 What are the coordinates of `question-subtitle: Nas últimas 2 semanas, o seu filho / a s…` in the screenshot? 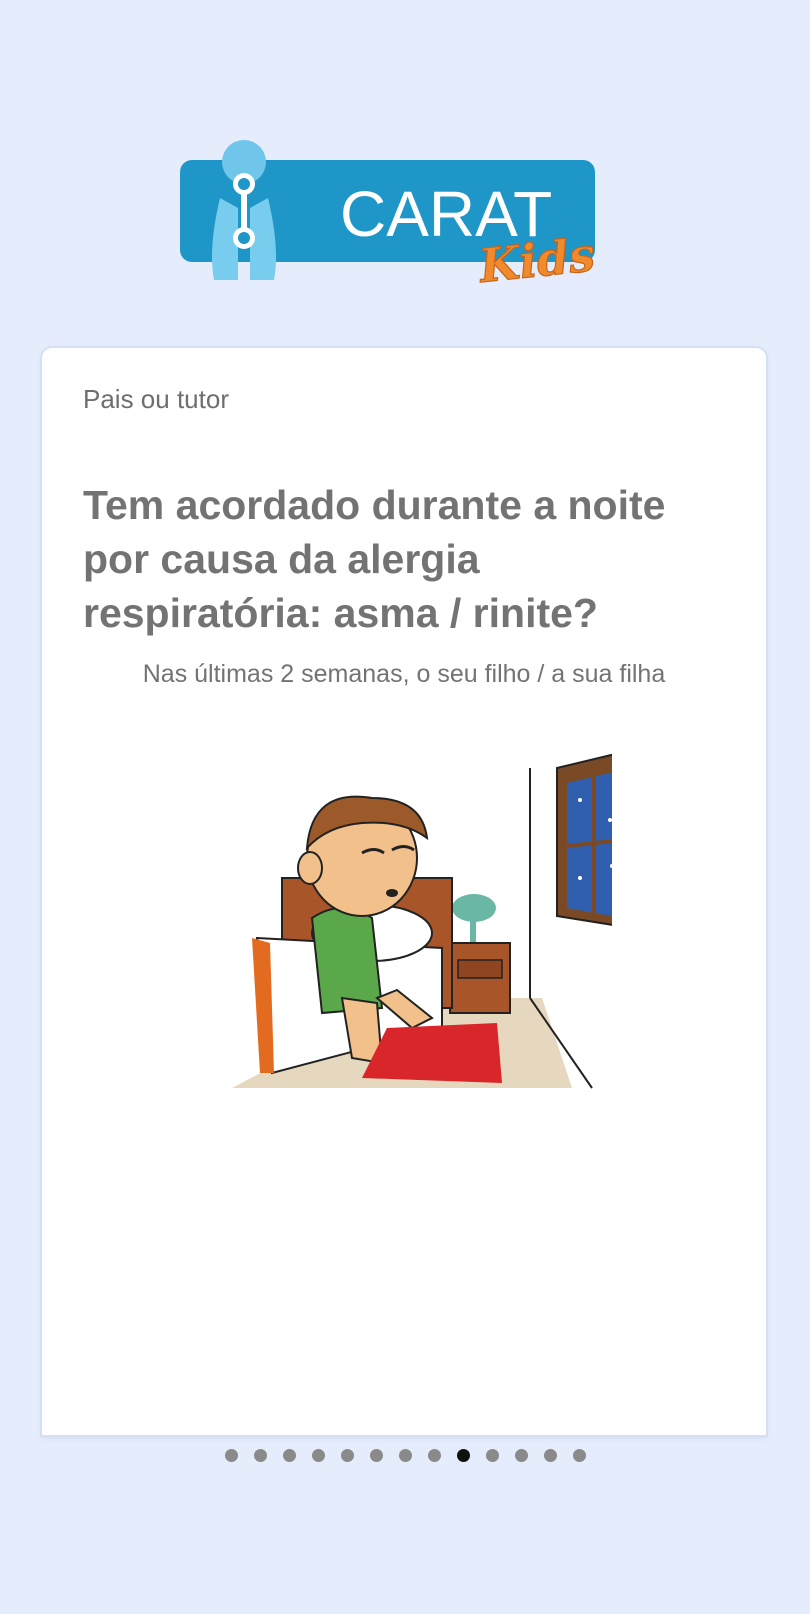 It's located at (404, 674).